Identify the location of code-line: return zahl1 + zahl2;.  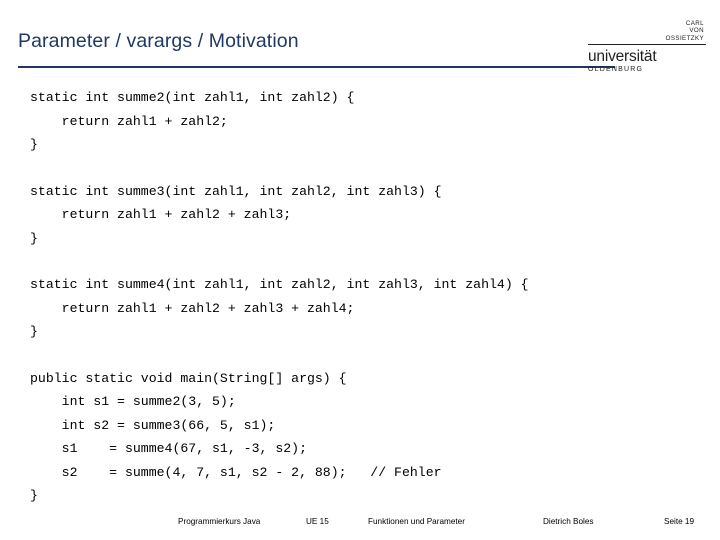
(129, 121).